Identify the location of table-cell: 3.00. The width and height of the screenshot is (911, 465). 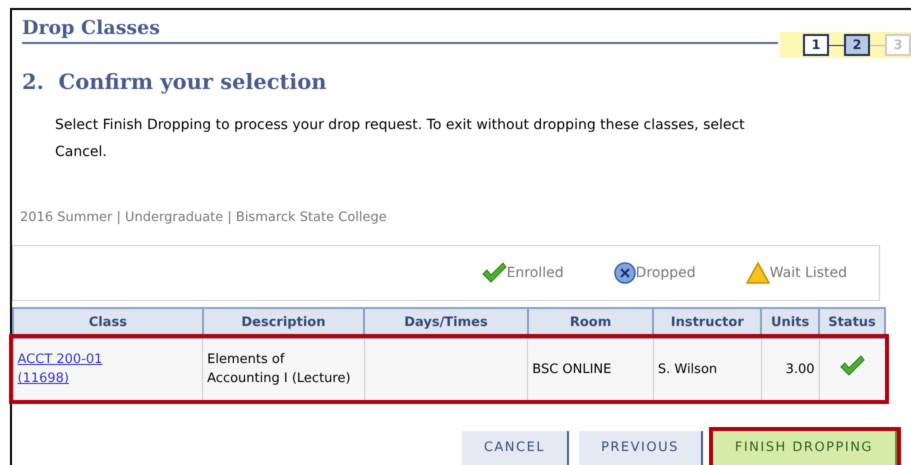
(800, 369).